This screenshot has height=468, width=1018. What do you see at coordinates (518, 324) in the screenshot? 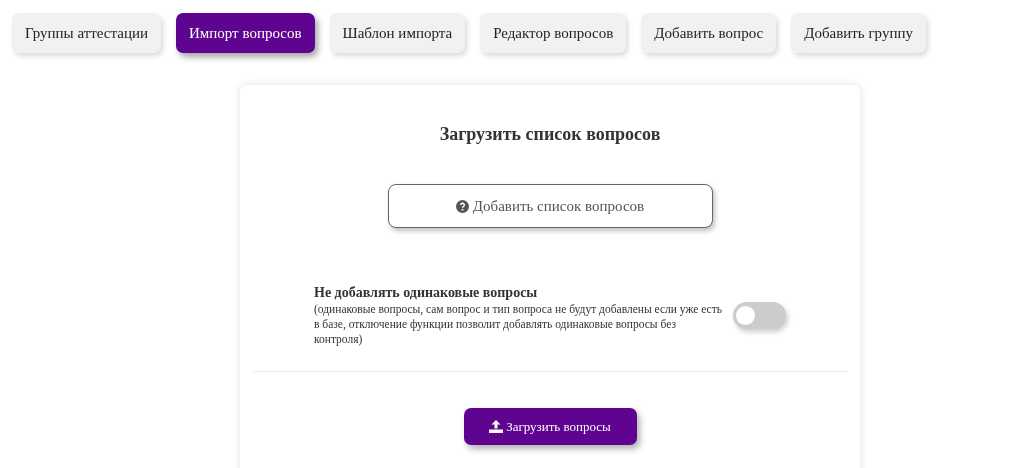
I see `option-description: (одинаковые вопросы, сам вопрос и тип вопроса не будут добавлены если уже есть в базе, отключение функции позволит добавлять одинаковые вопросы без контроля)` at bounding box center [518, 324].